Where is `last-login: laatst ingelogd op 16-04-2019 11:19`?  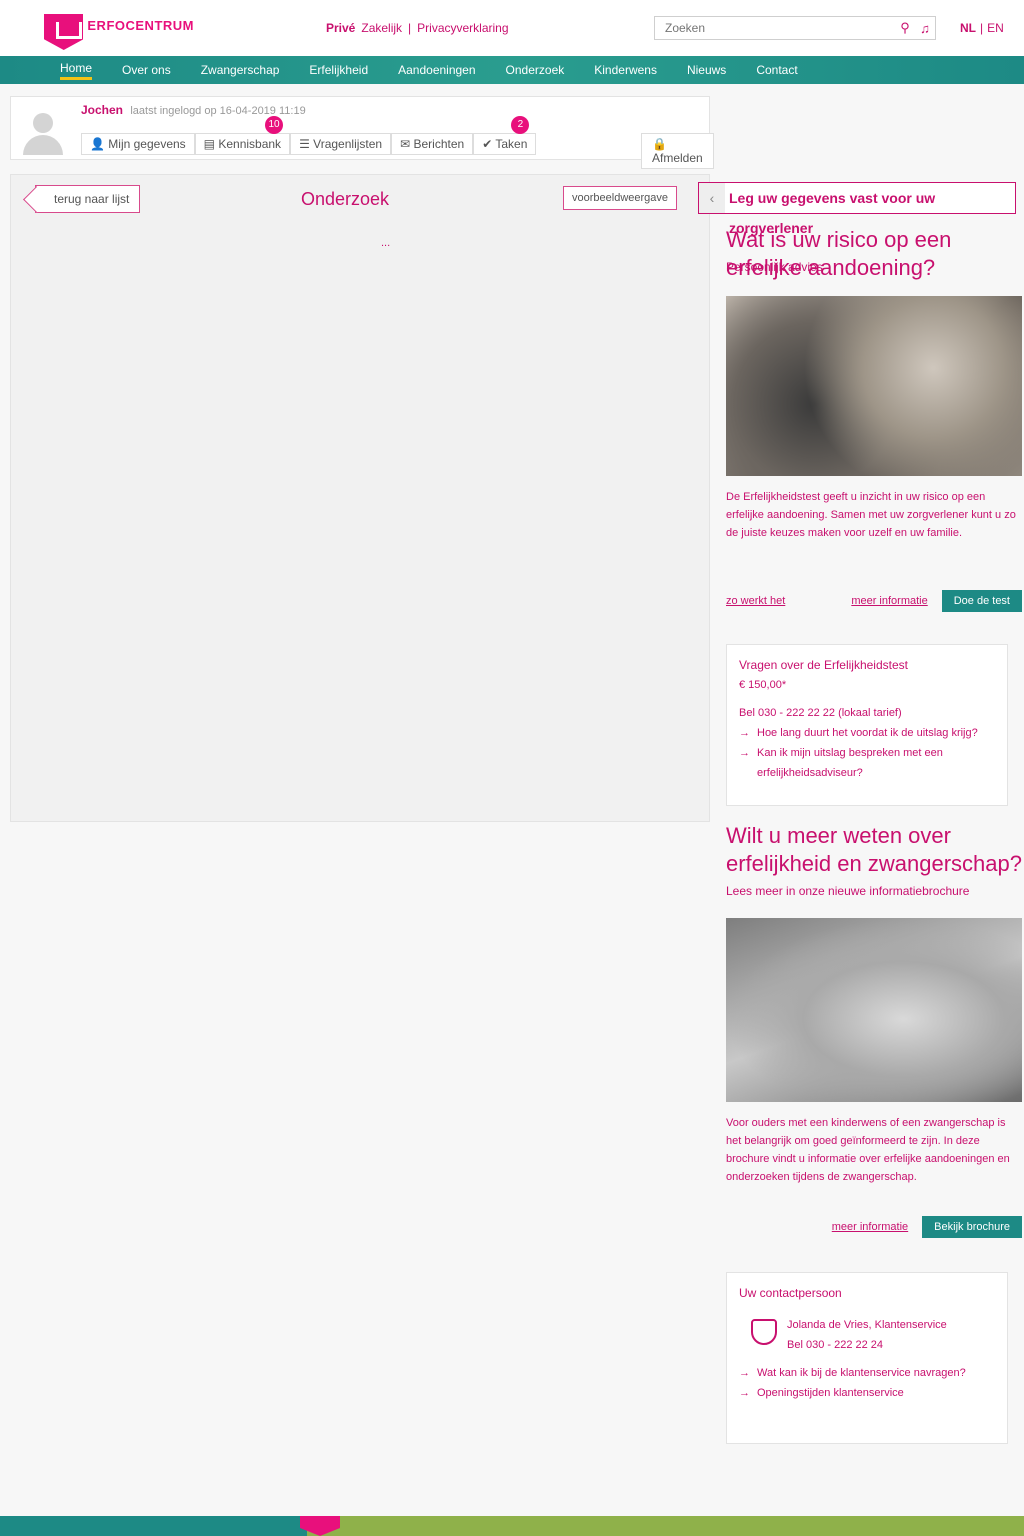 last-login: laatst ingelogd op 16-04-2019 11:19 is located at coordinates (218, 111).